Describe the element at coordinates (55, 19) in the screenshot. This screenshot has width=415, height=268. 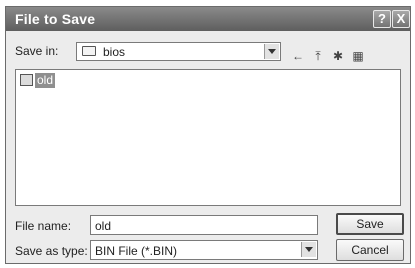
I see `dialog-title: File to Save` at that location.